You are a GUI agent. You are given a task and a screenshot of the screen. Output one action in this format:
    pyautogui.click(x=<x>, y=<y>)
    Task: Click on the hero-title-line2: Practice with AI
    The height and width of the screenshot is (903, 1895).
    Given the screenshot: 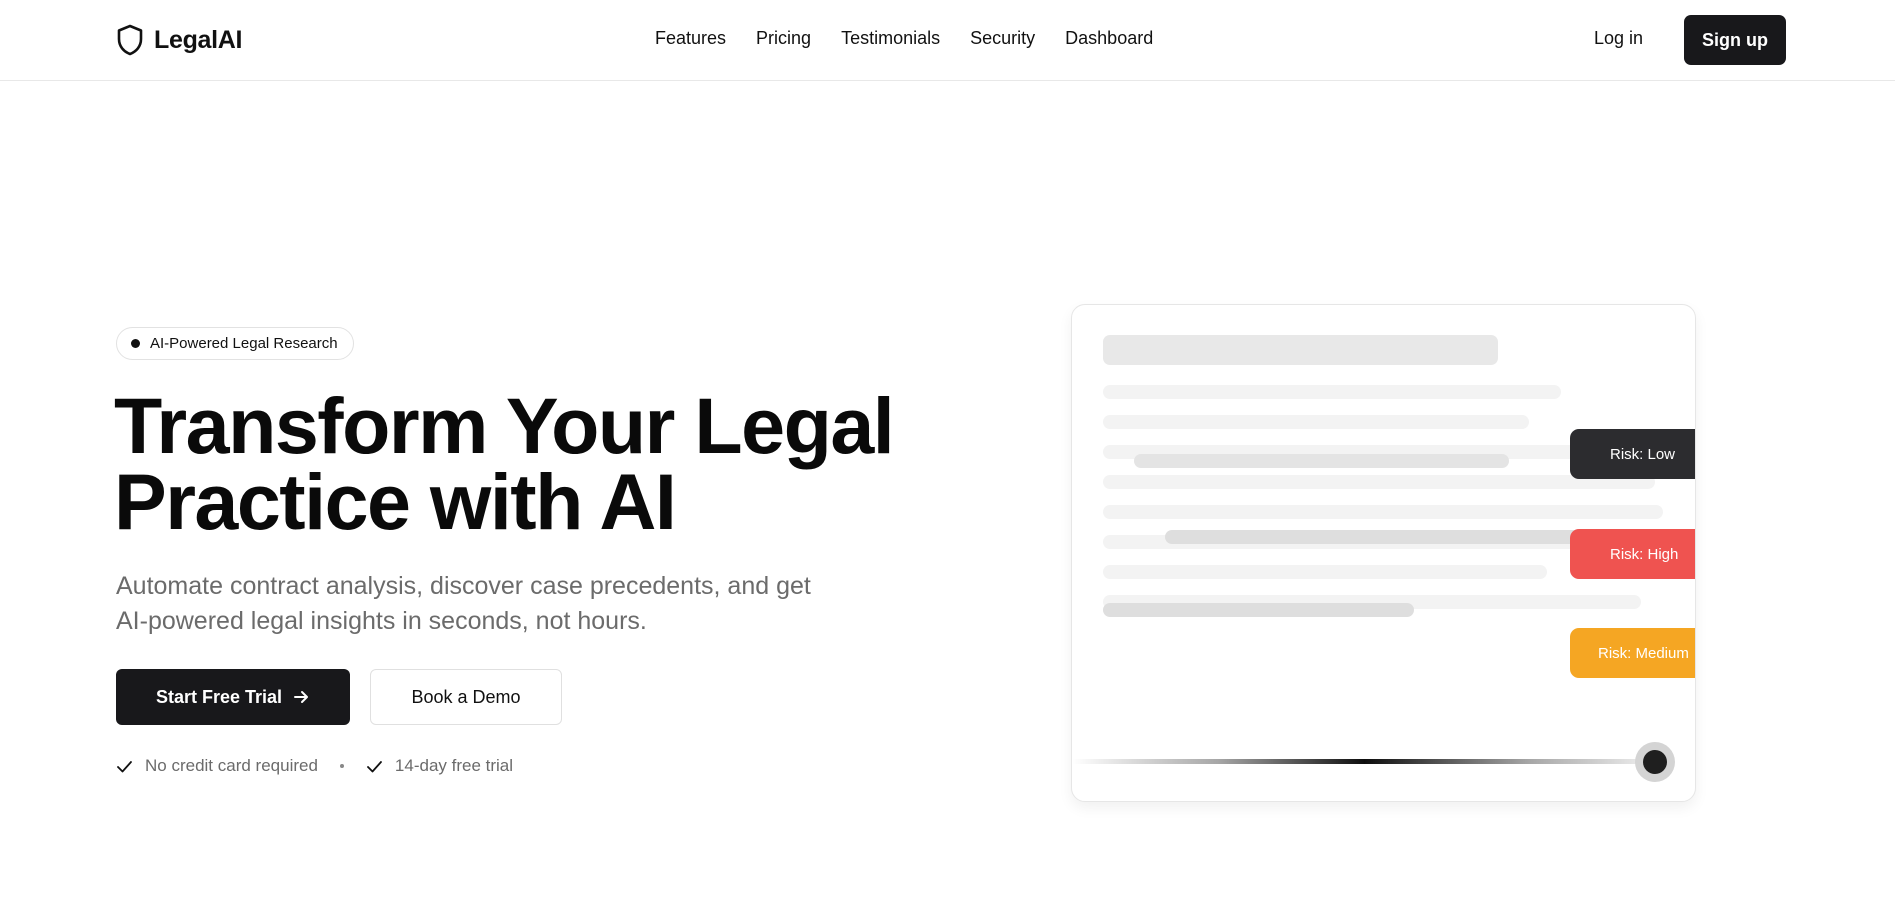 What is the action you would take?
    pyautogui.click(x=395, y=501)
    